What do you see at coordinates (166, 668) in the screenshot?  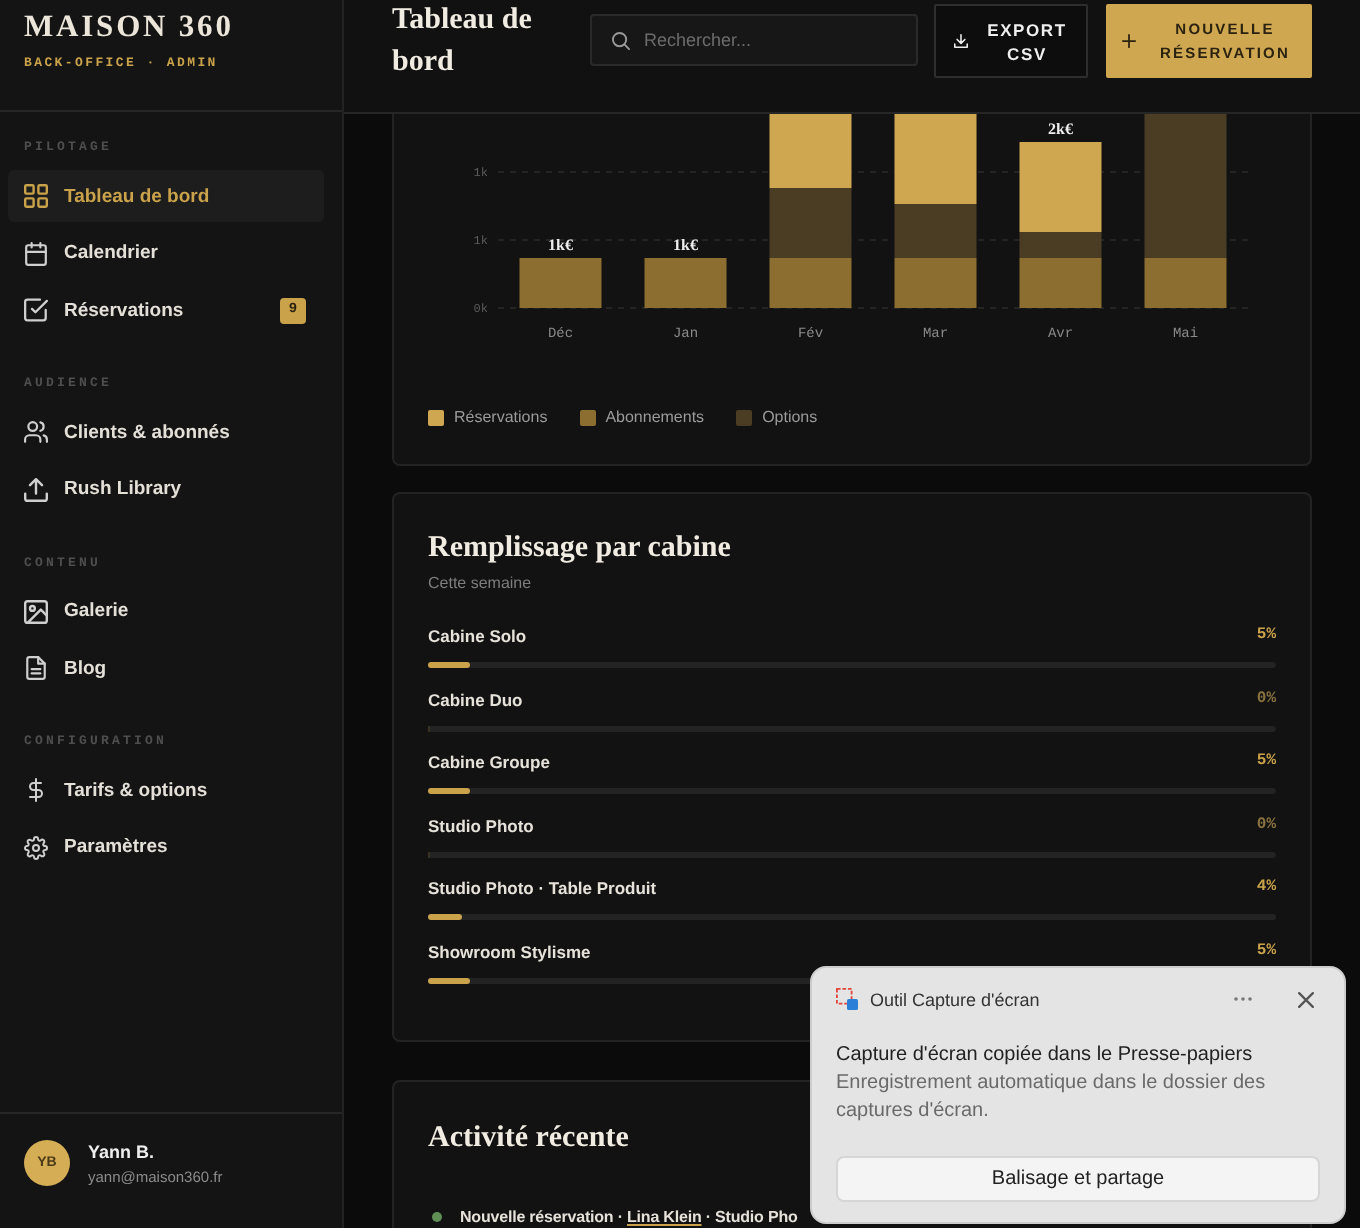 I see `nav-item: Blog` at bounding box center [166, 668].